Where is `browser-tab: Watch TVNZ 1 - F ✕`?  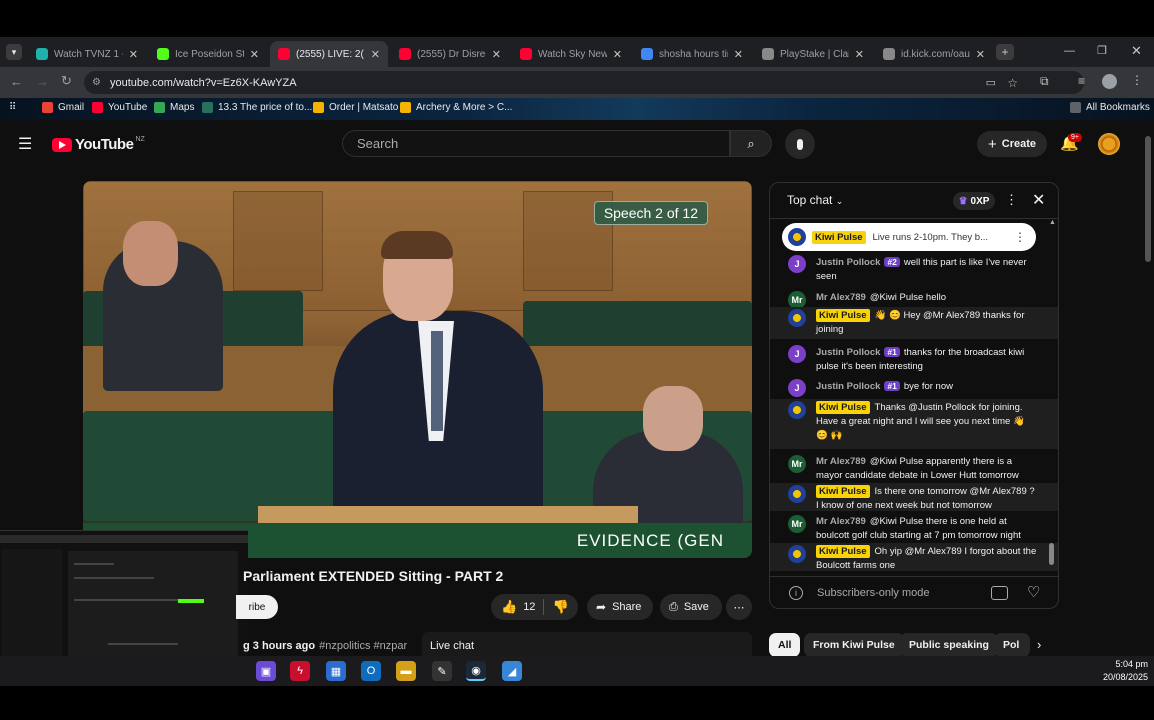 browser-tab: Watch TVNZ 1 - F ✕ is located at coordinates (87, 54).